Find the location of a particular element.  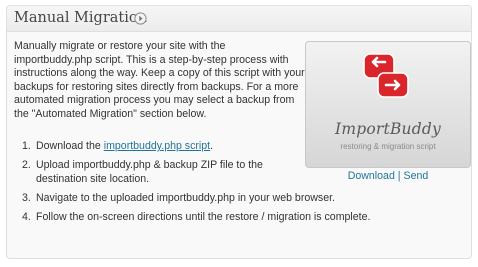

promo-product-name: ImportBuddy is located at coordinates (388, 129).